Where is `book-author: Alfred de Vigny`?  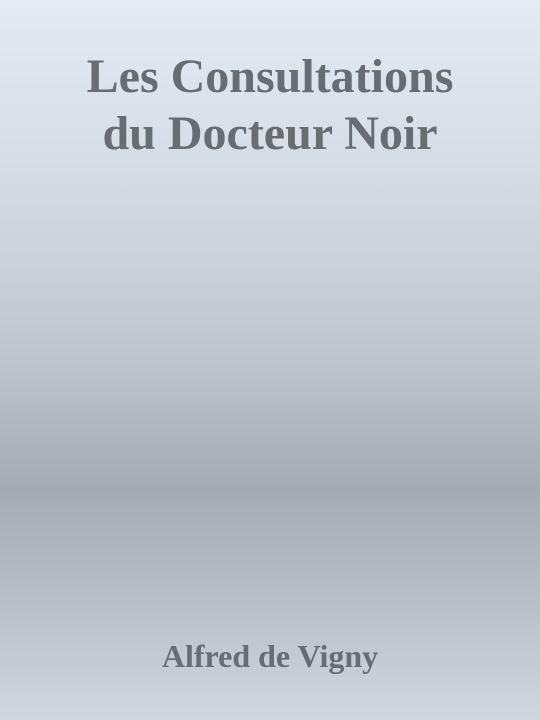
book-author: Alfred de Vigny is located at coordinates (270, 656).